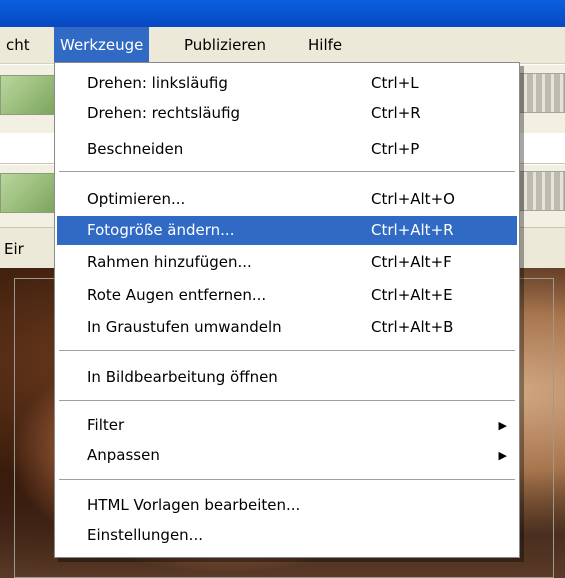 Image resolution: width=565 pixels, height=578 pixels. I want to click on toolbar-green-button, so click(30, 95).